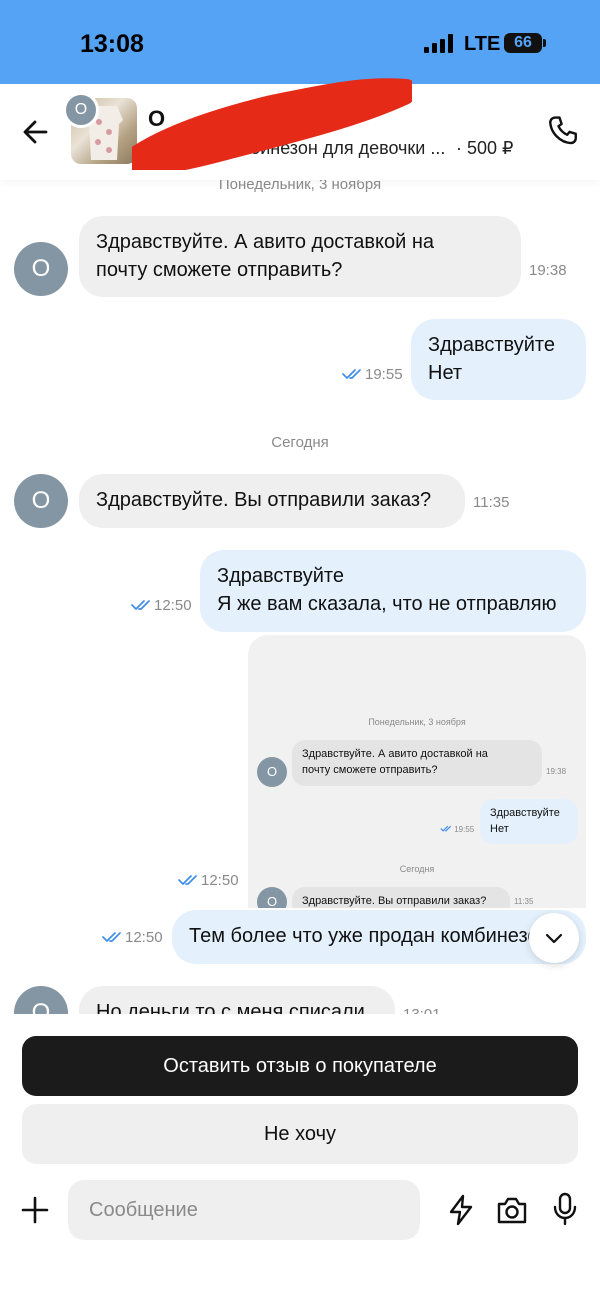 The image size is (600, 1303). I want to click on redaction-scribble, so click(272, 124).